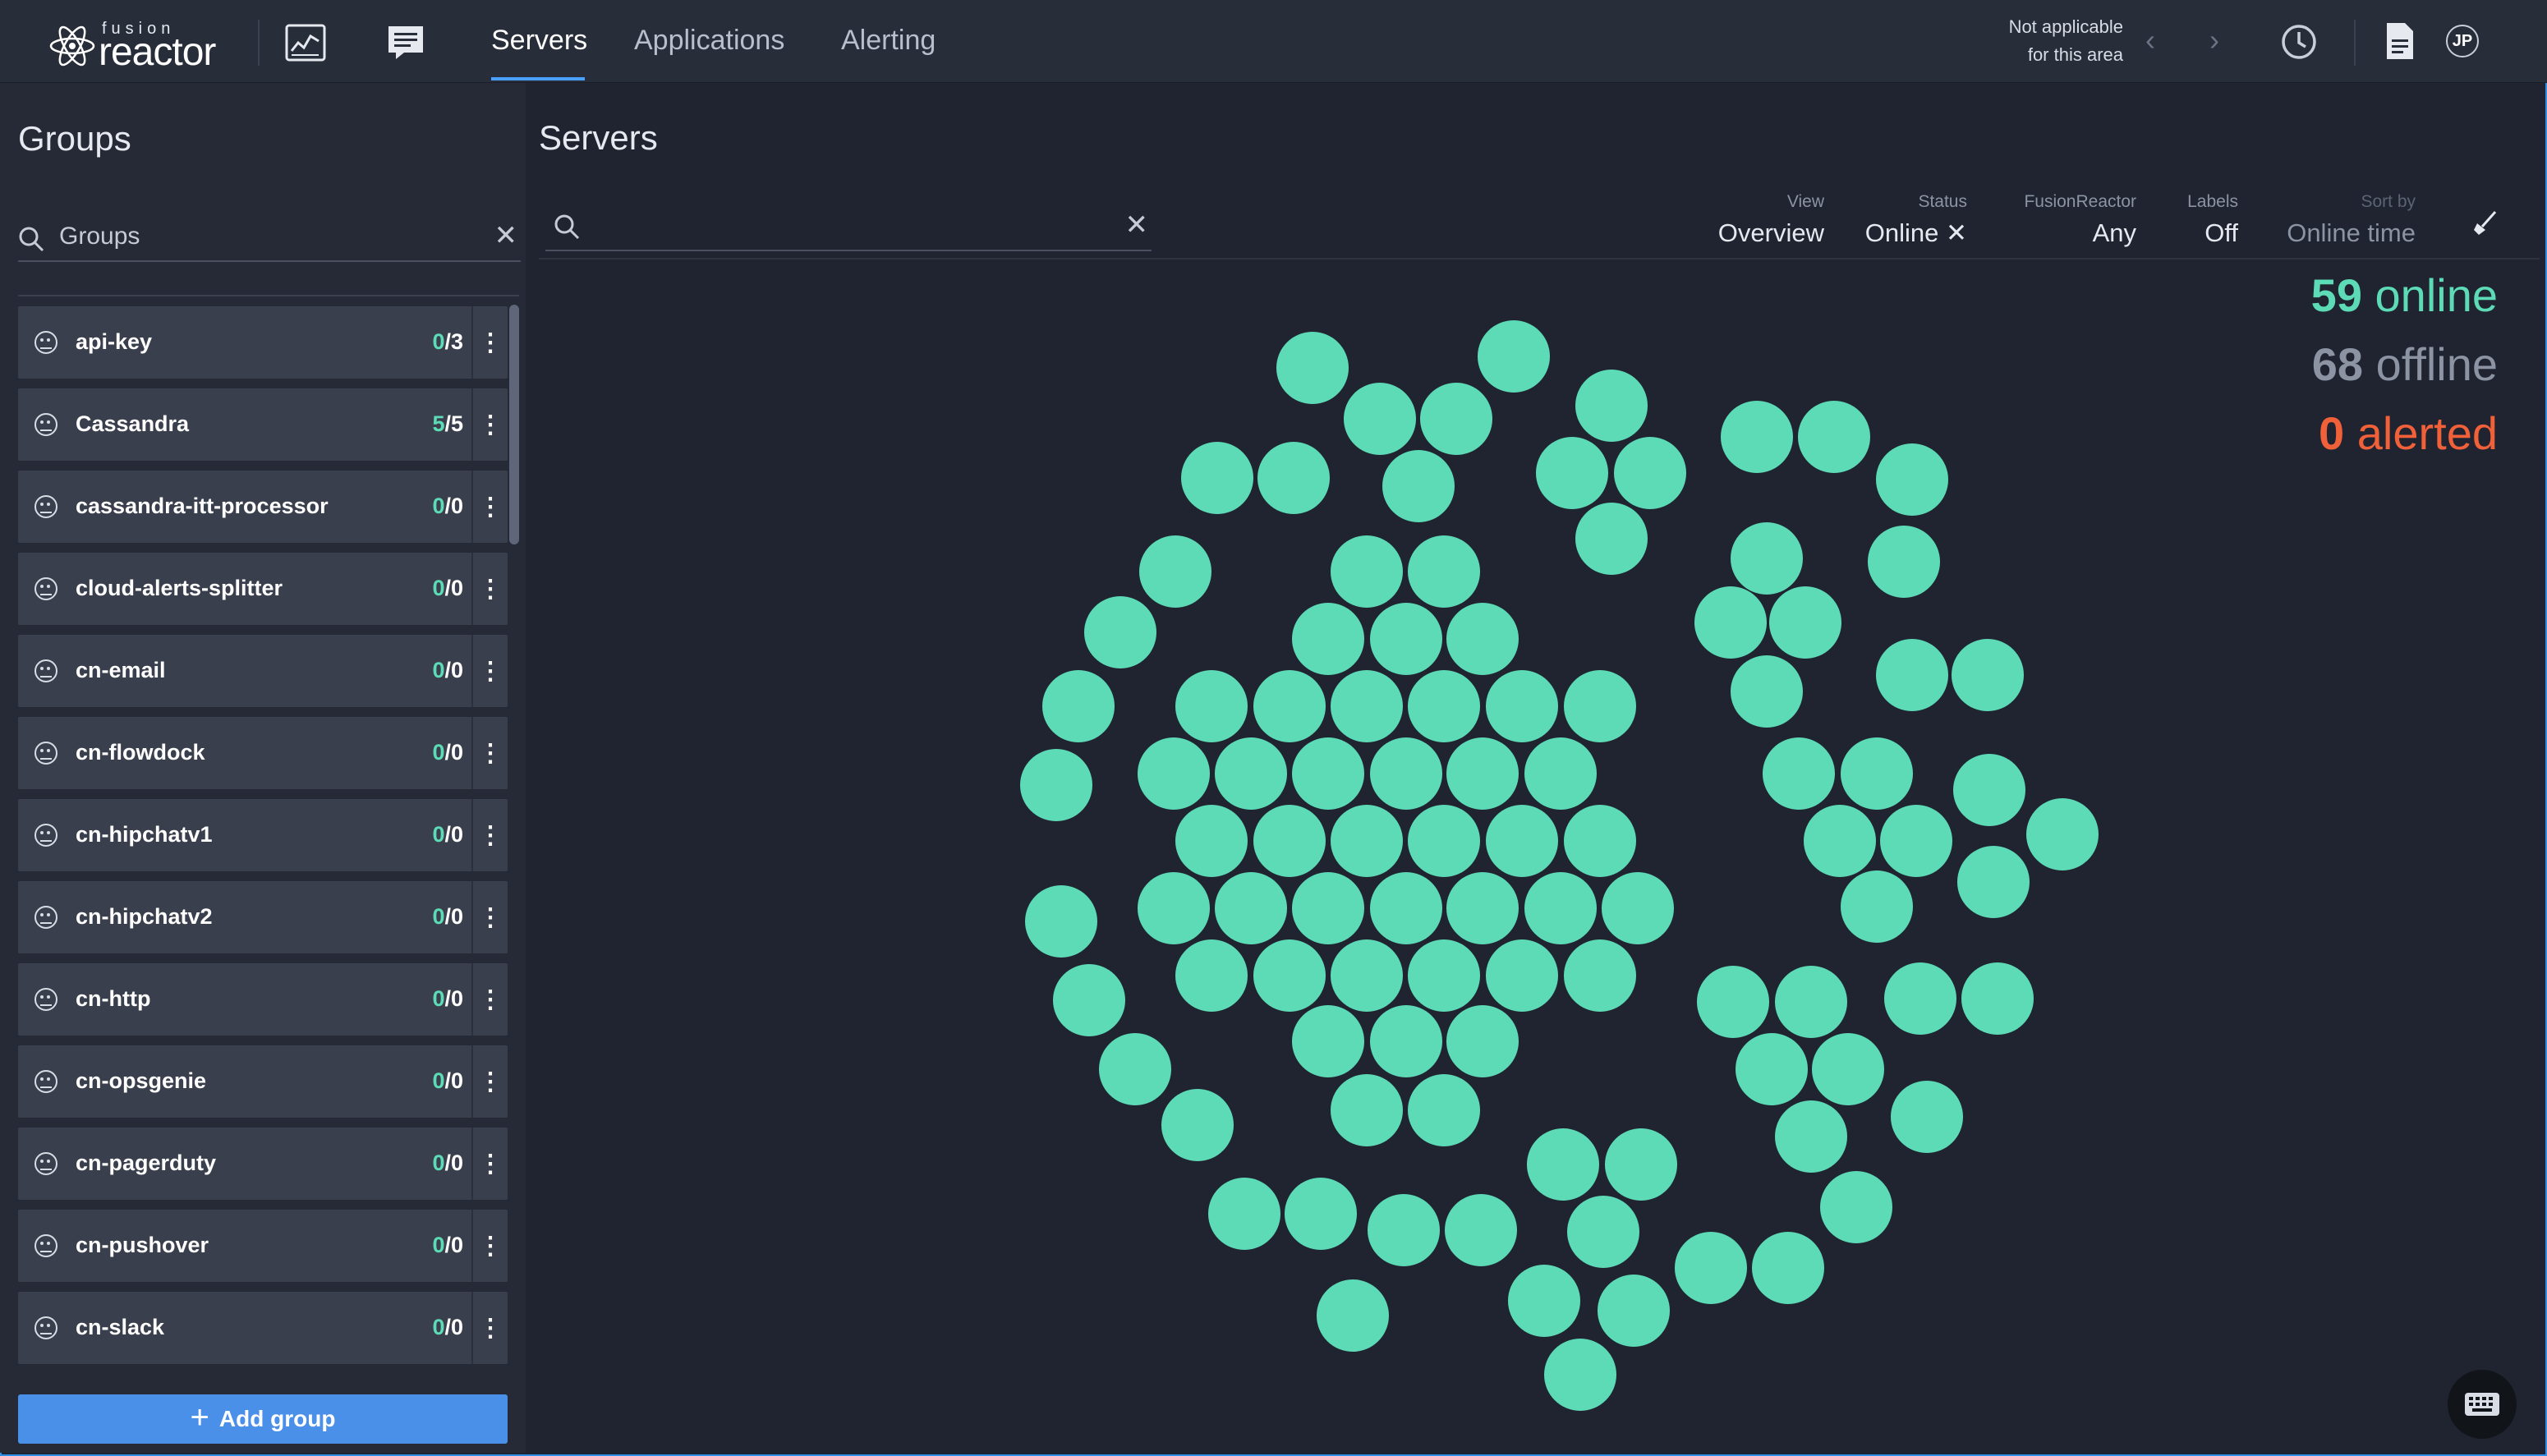 The height and width of the screenshot is (1456, 2547). I want to click on metrics-chart-icon, so click(305, 42).